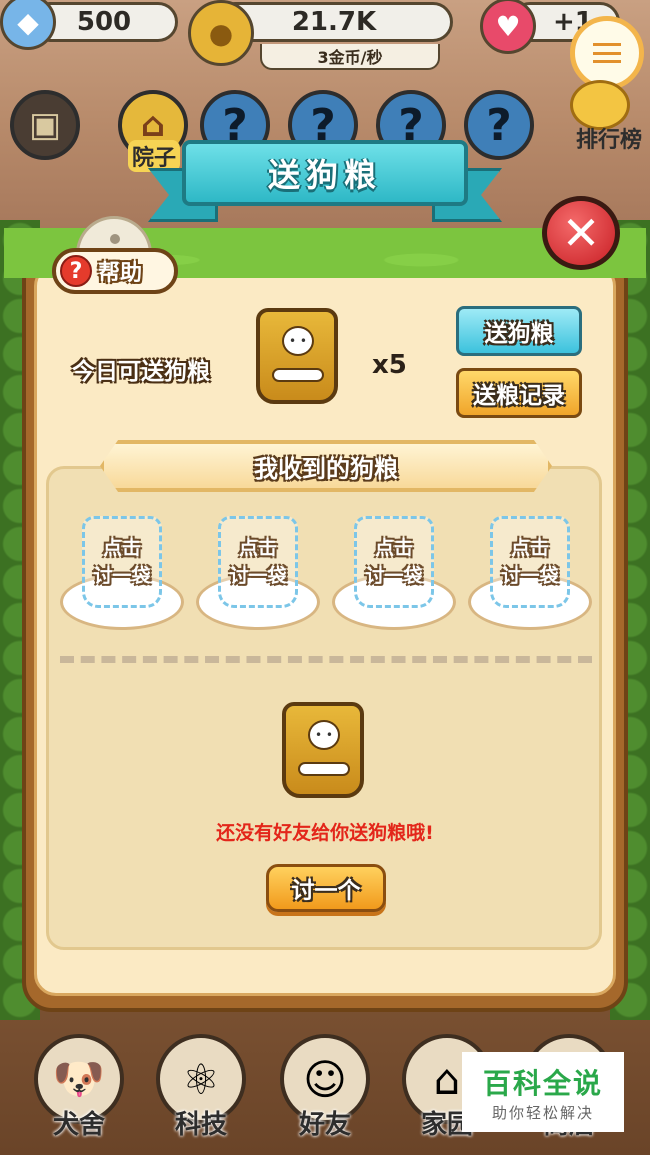 Image resolution: width=650 pixels, height=1155 pixels. Describe the element at coordinates (542, 1083) in the screenshot. I see `watermark-title: 百科全说` at that location.